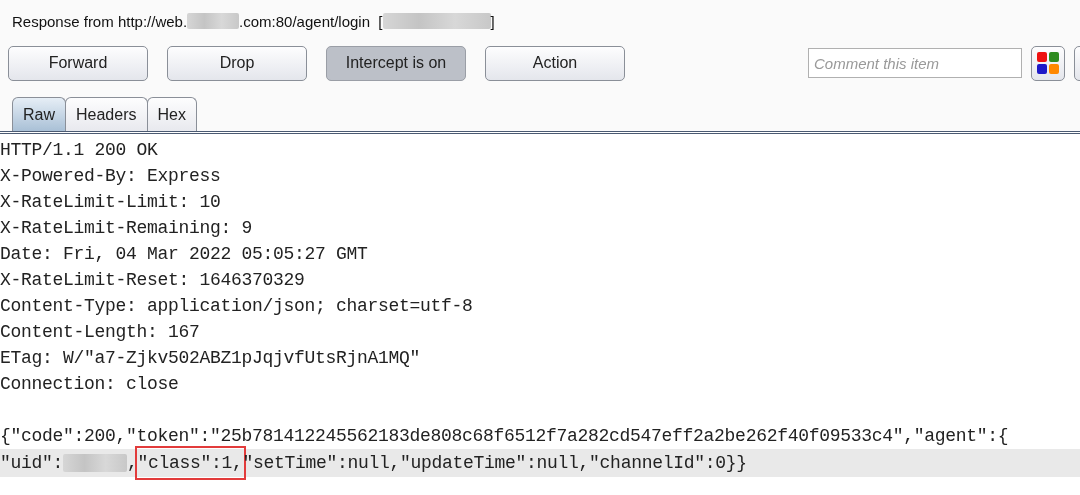  What do you see at coordinates (396, 63) in the screenshot?
I see `toolbar-button: Intercept is on` at bounding box center [396, 63].